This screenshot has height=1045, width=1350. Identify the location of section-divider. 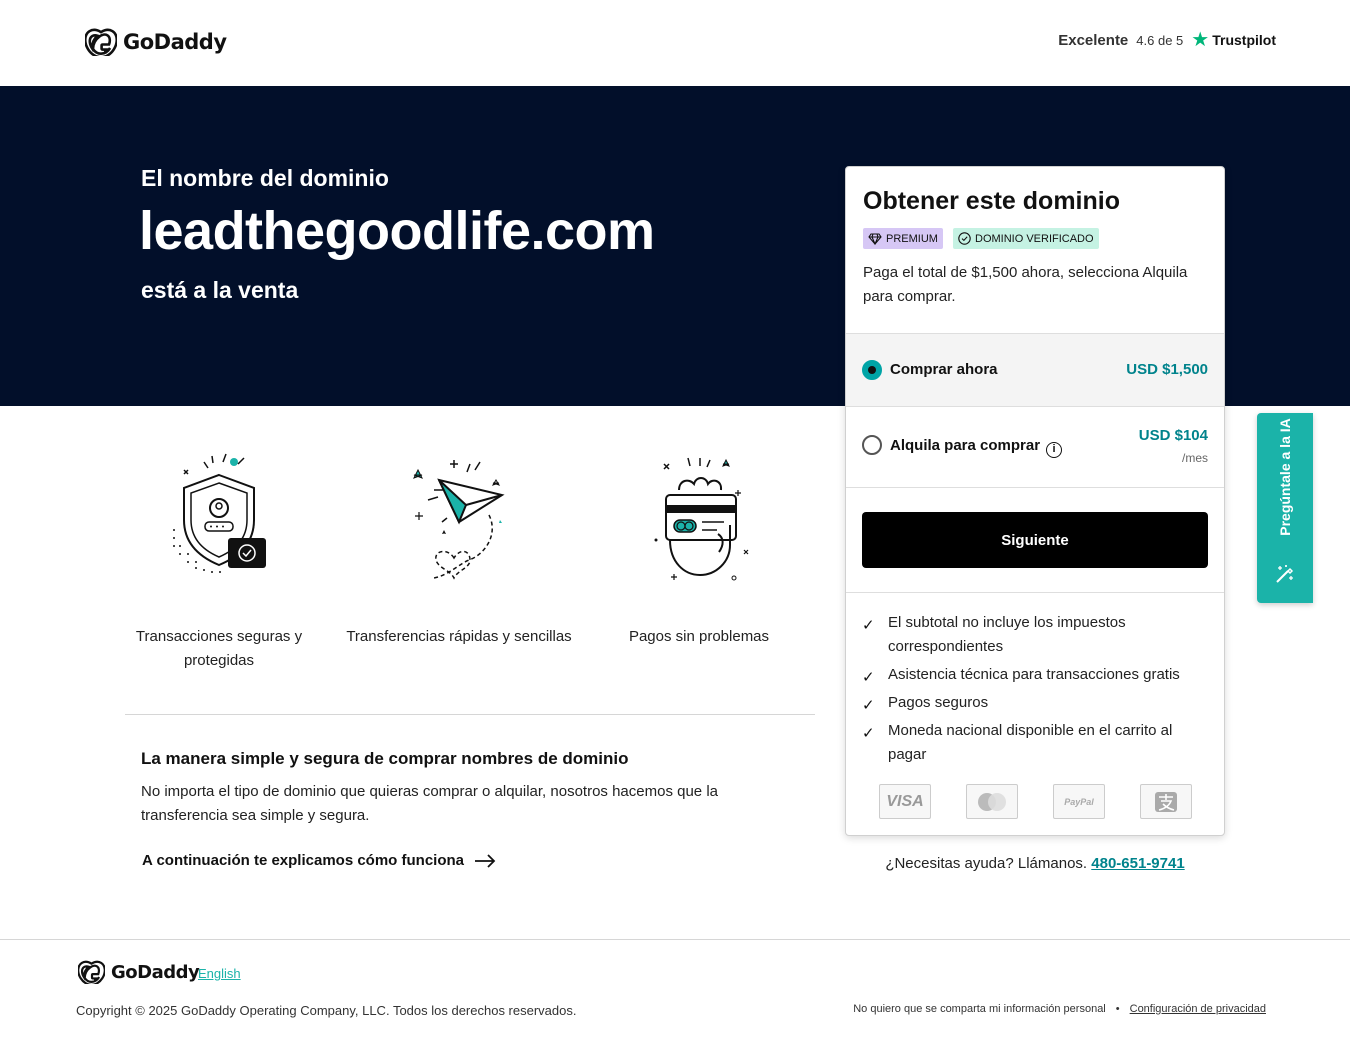
(470, 714).